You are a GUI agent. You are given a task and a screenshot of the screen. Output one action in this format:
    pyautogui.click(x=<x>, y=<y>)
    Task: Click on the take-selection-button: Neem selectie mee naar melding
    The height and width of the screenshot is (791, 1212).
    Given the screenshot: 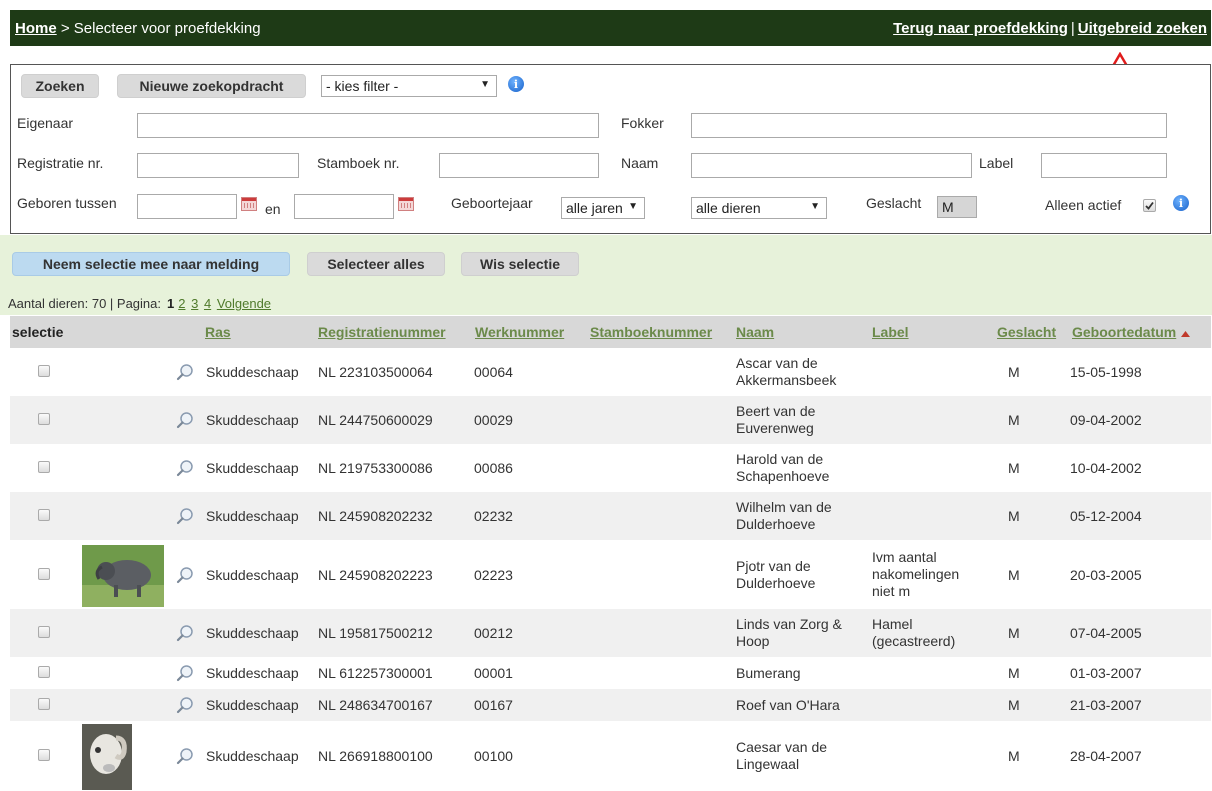 What is the action you would take?
    pyautogui.click(x=151, y=264)
    